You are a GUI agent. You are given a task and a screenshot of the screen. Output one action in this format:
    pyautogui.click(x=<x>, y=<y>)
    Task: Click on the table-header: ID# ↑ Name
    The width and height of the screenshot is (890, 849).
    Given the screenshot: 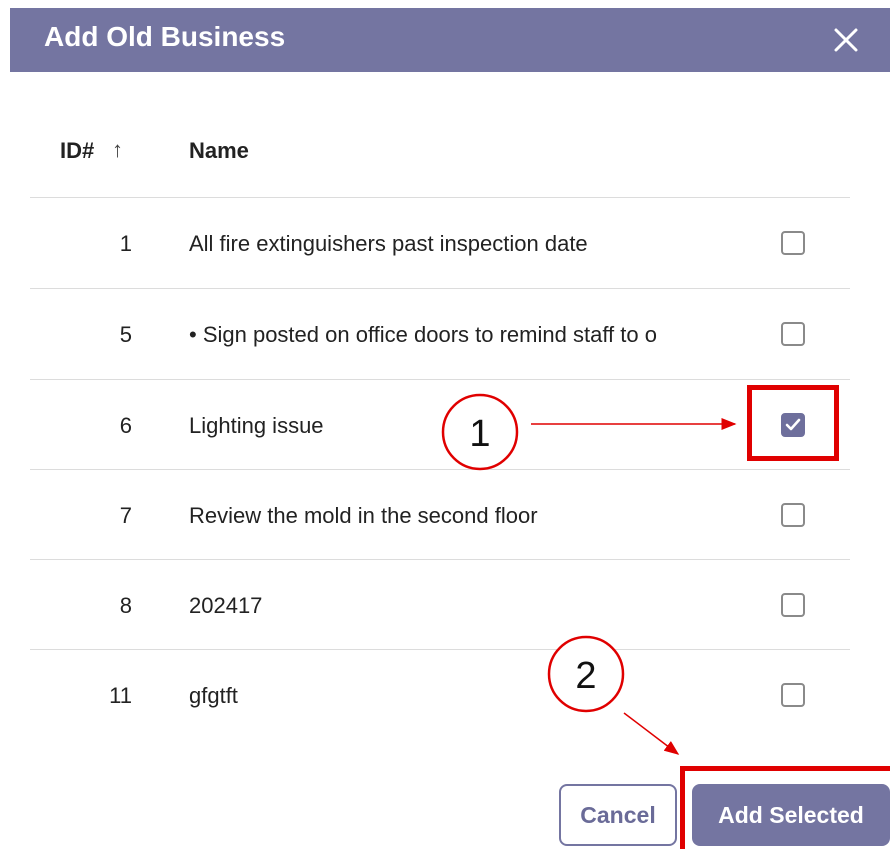 What is the action you would take?
    pyautogui.click(x=450, y=153)
    